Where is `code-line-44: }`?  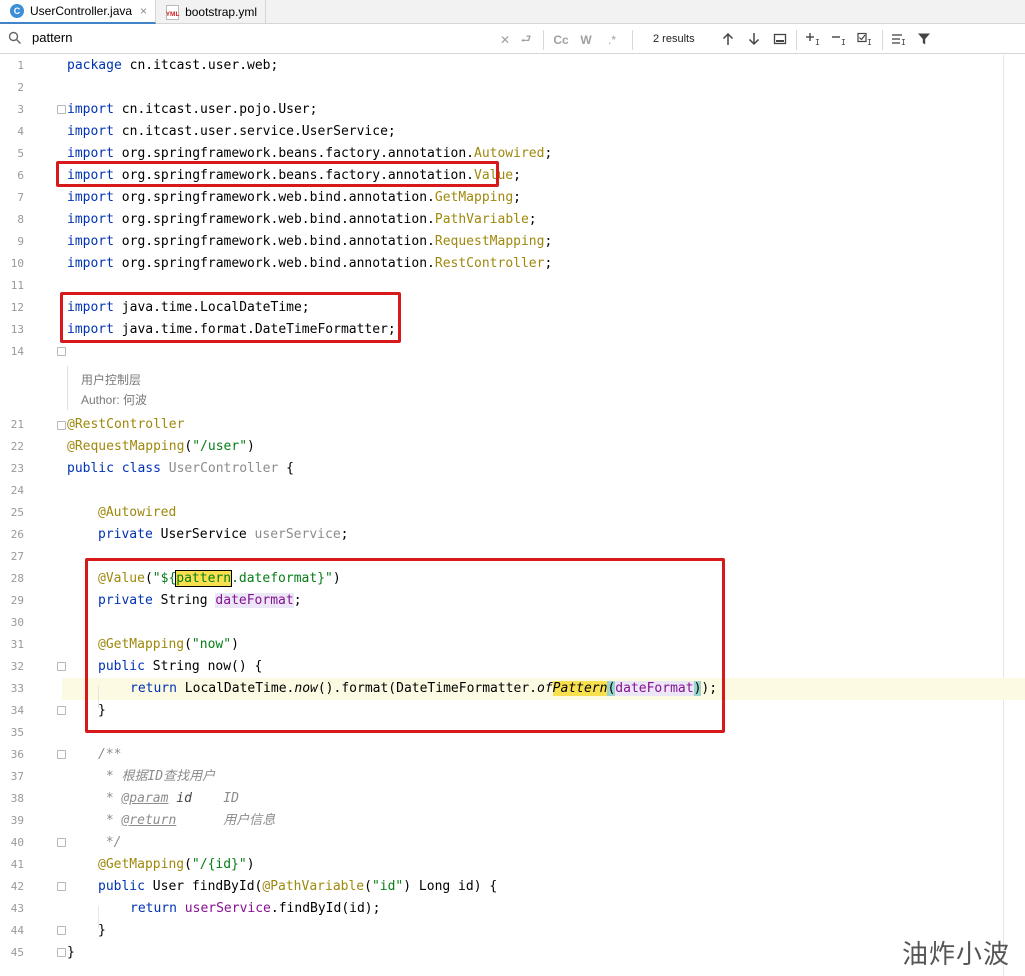 code-line-44: } is located at coordinates (102, 930).